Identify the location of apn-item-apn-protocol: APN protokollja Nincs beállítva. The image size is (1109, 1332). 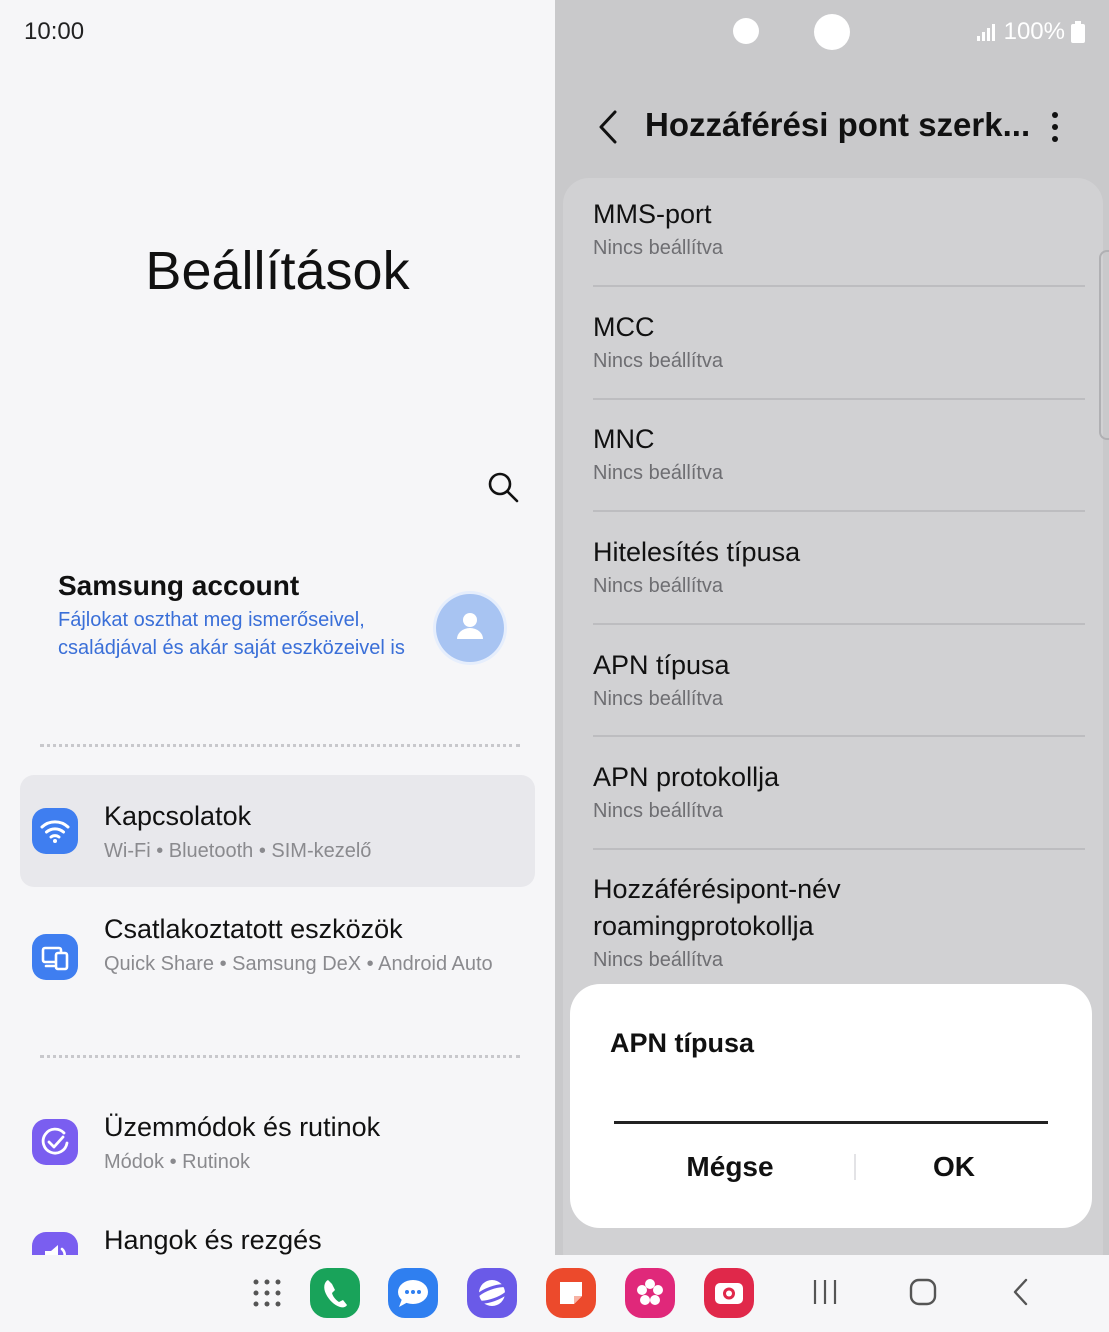
(838, 791).